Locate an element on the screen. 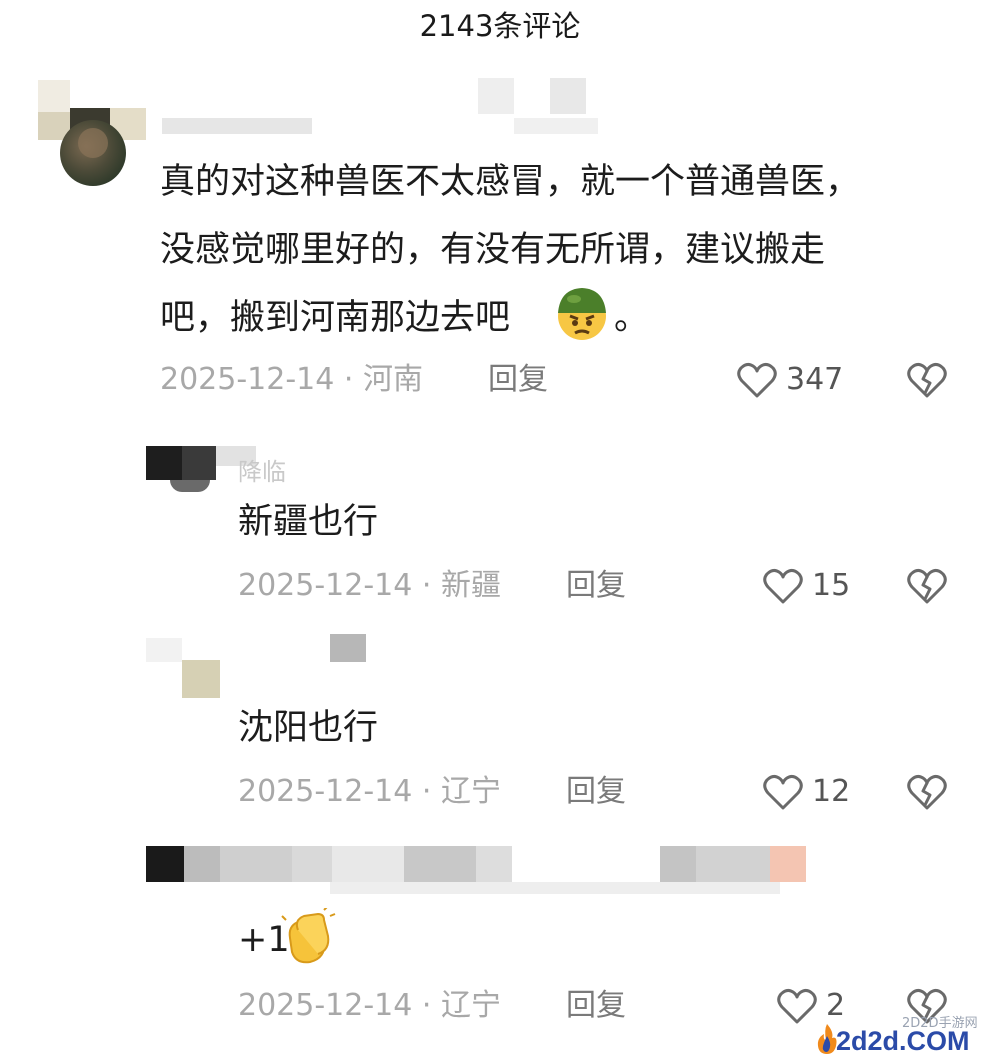  like-button: 347 is located at coordinates (796, 380).